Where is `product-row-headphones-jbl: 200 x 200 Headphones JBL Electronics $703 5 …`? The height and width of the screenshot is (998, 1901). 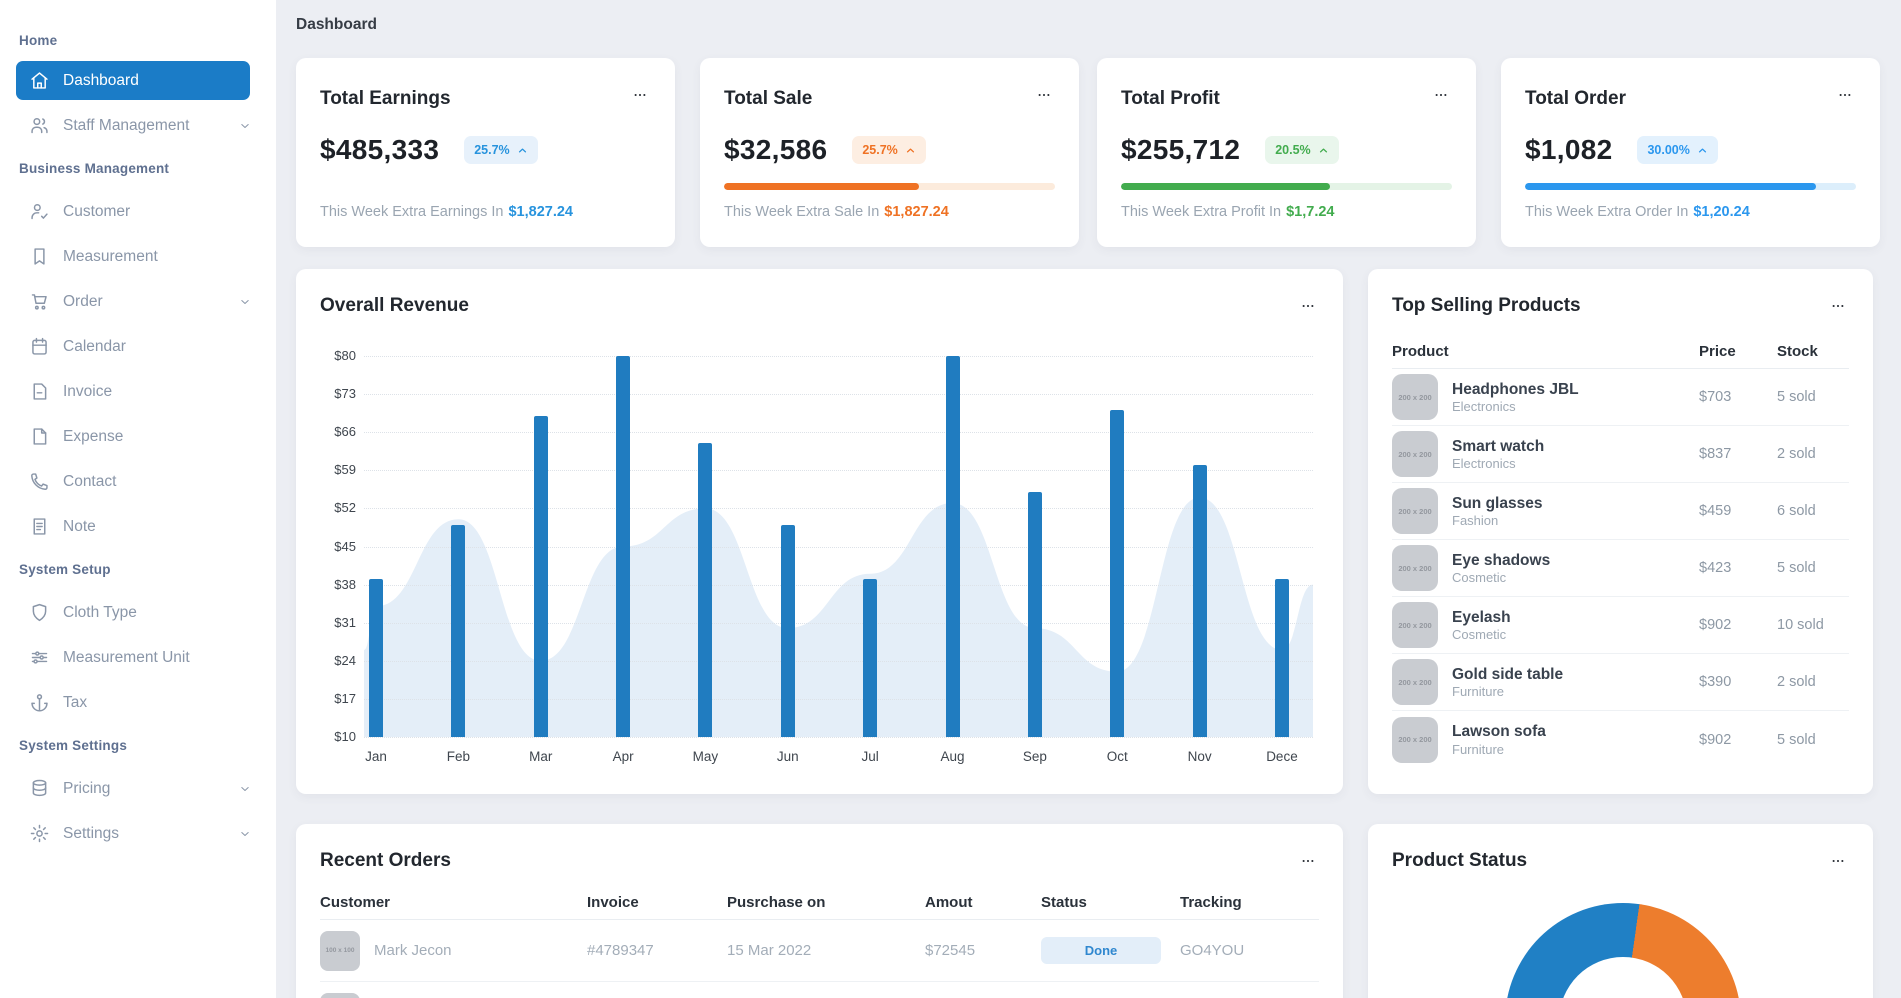 product-row-headphones-jbl: 200 x 200 Headphones JBL Electronics $703 5 … is located at coordinates (1620, 397).